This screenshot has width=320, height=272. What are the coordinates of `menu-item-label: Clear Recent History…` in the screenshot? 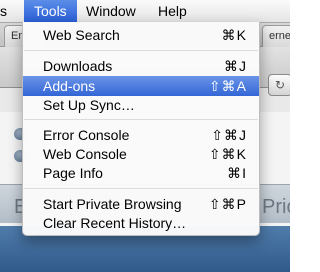 It's located at (115, 223).